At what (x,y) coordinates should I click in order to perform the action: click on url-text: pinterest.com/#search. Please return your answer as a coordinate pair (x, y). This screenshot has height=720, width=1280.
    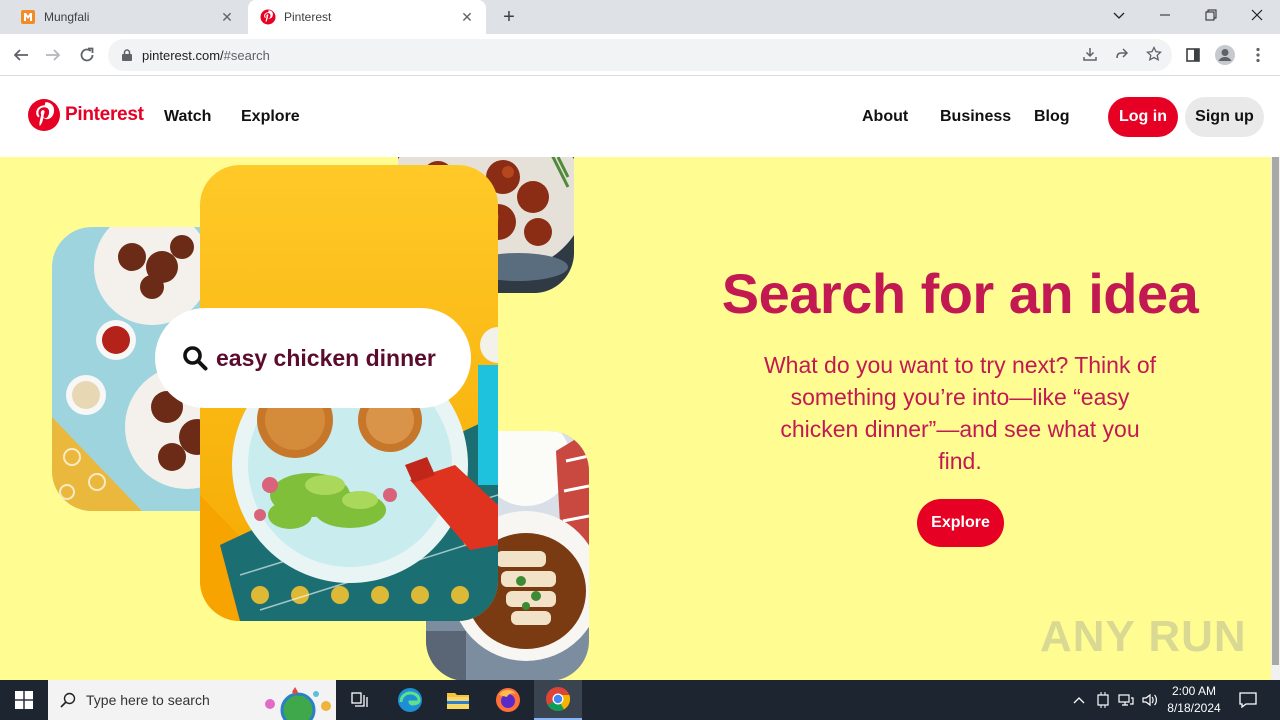
    Looking at the image, I should click on (206, 55).